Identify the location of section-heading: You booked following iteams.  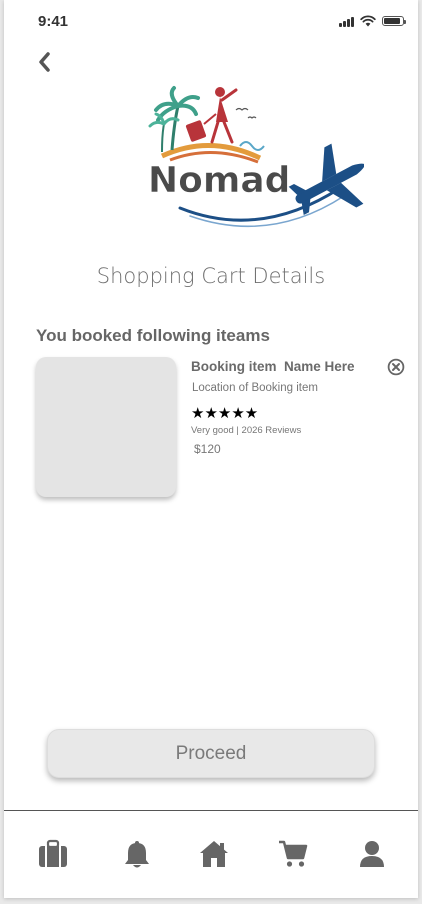
(153, 335).